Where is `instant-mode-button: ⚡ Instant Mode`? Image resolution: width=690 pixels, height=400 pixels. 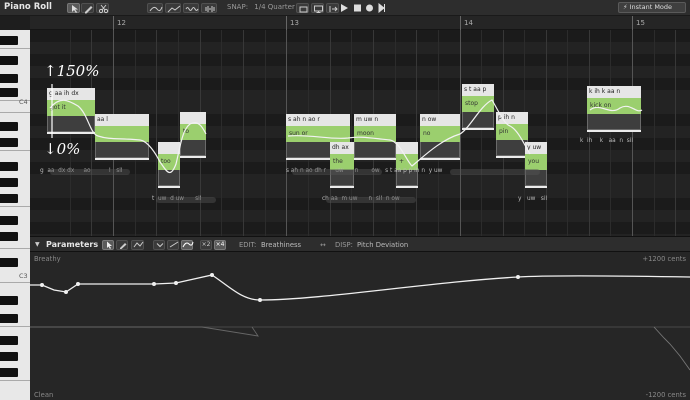
instant-mode-button: ⚡ Instant Mode is located at coordinates (652, 7).